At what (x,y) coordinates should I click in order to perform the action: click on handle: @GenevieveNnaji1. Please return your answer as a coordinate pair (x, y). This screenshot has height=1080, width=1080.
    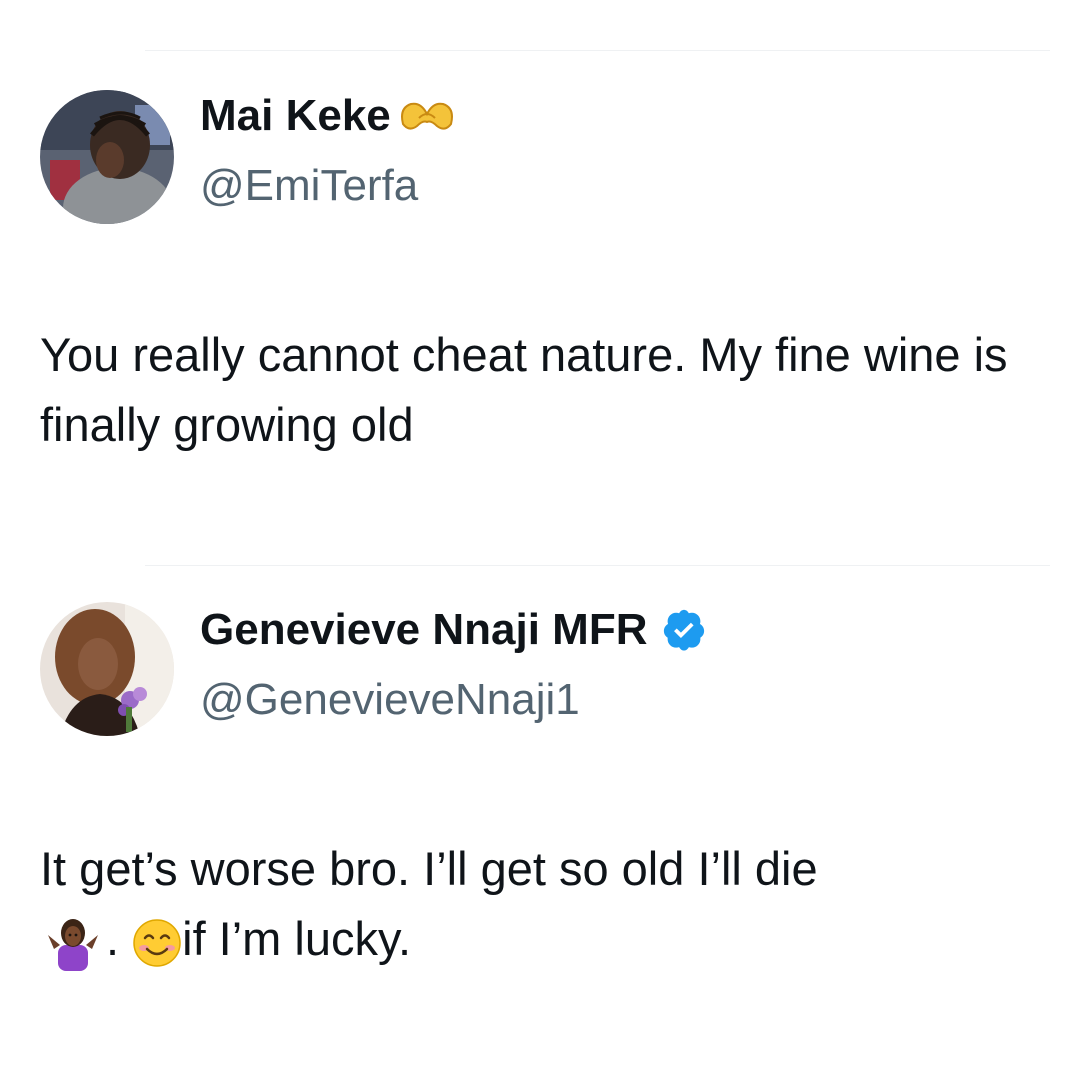
    Looking at the image, I should click on (390, 700).